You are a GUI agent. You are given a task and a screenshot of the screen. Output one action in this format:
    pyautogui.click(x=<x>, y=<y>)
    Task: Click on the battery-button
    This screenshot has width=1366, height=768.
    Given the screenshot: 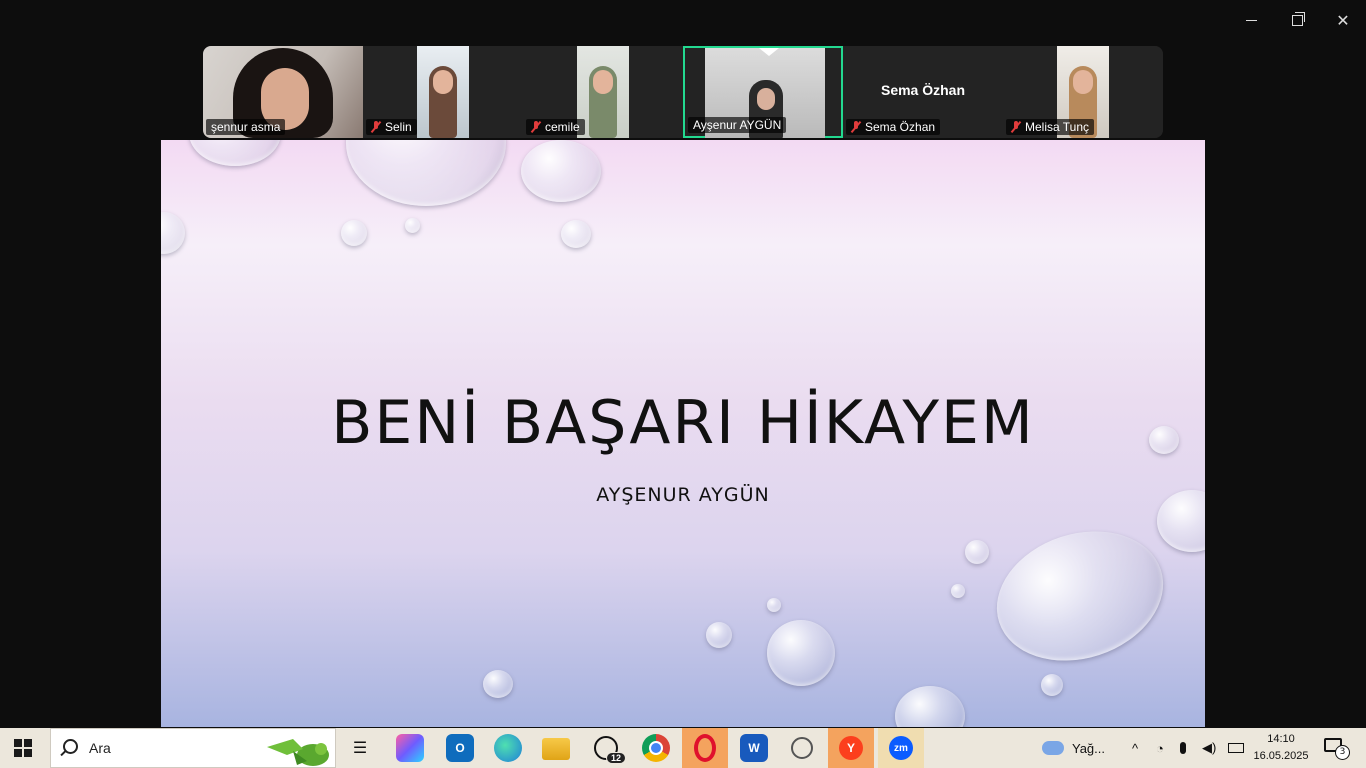 What is the action you would take?
    pyautogui.click(x=1236, y=748)
    